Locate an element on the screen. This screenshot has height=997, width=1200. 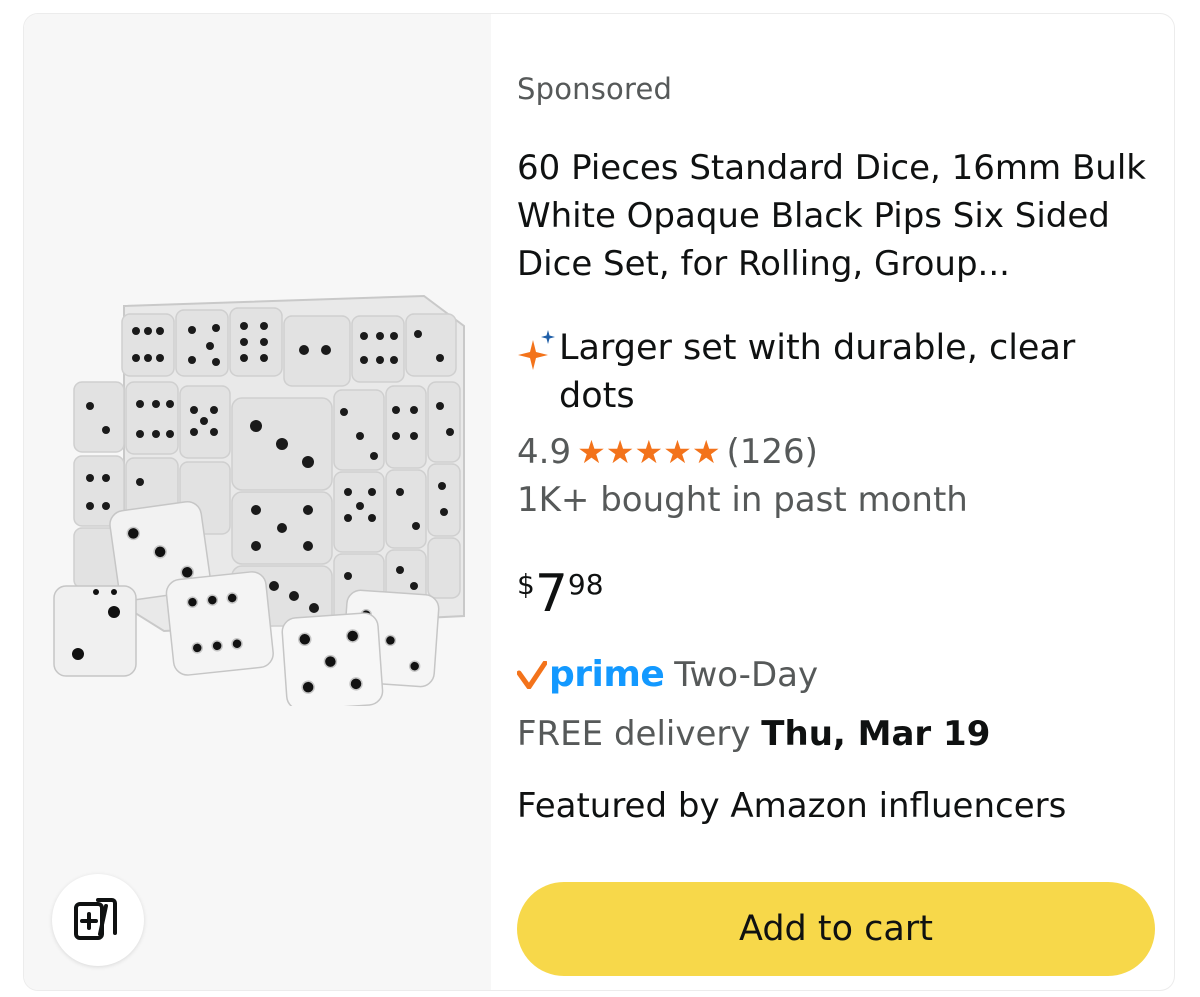
price-whole: 7 is located at coordinates (551, 594).